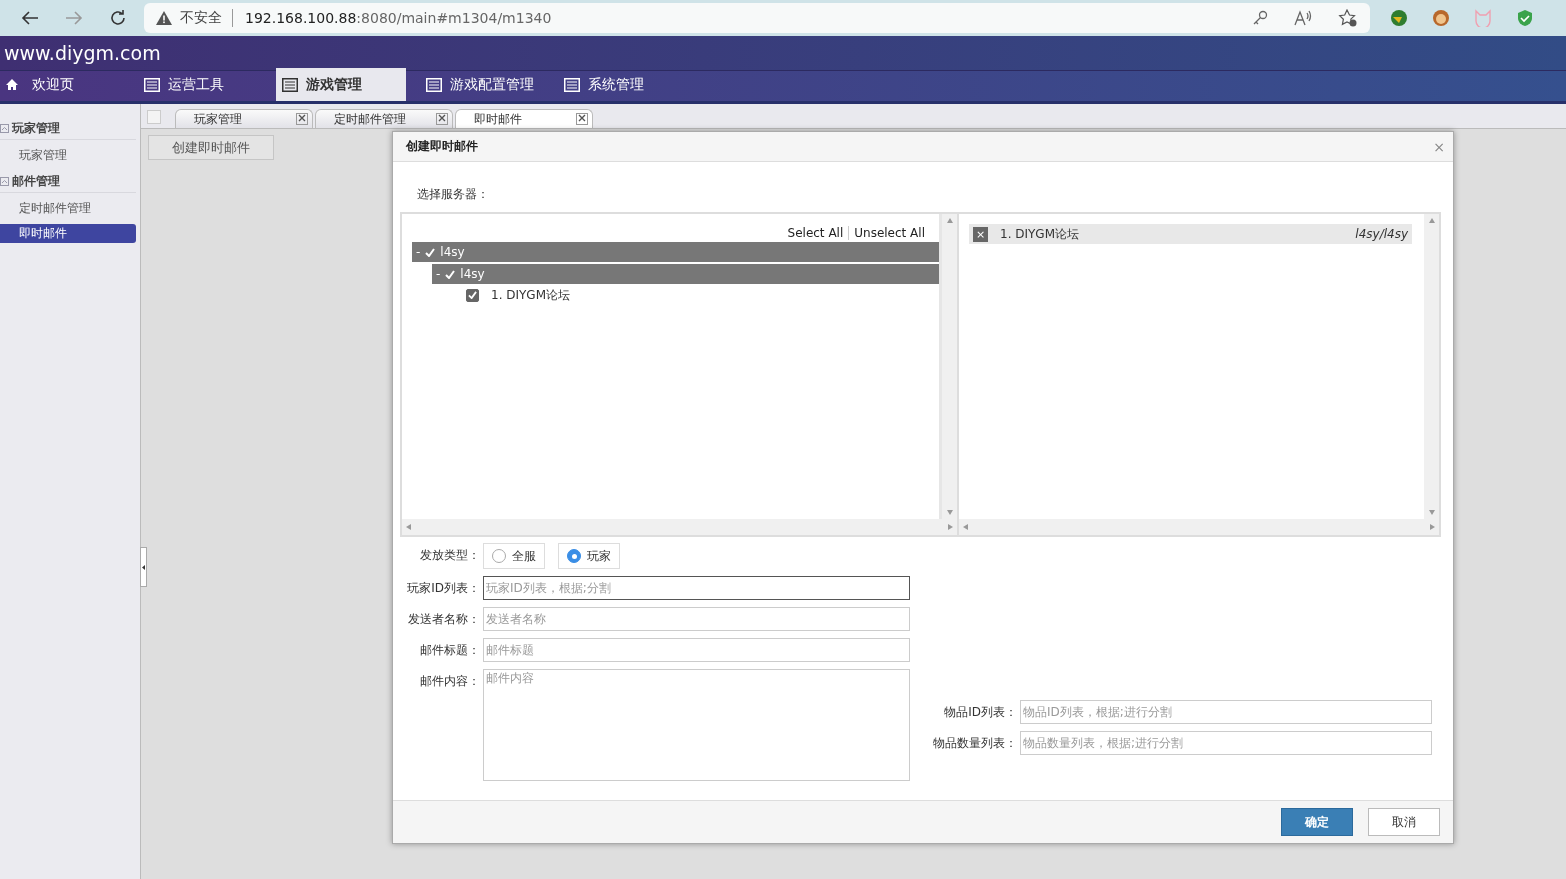  Describe the element at coordinates (449, 650) in the screenshot. I see `field-label: 邮件标题：` at that location.